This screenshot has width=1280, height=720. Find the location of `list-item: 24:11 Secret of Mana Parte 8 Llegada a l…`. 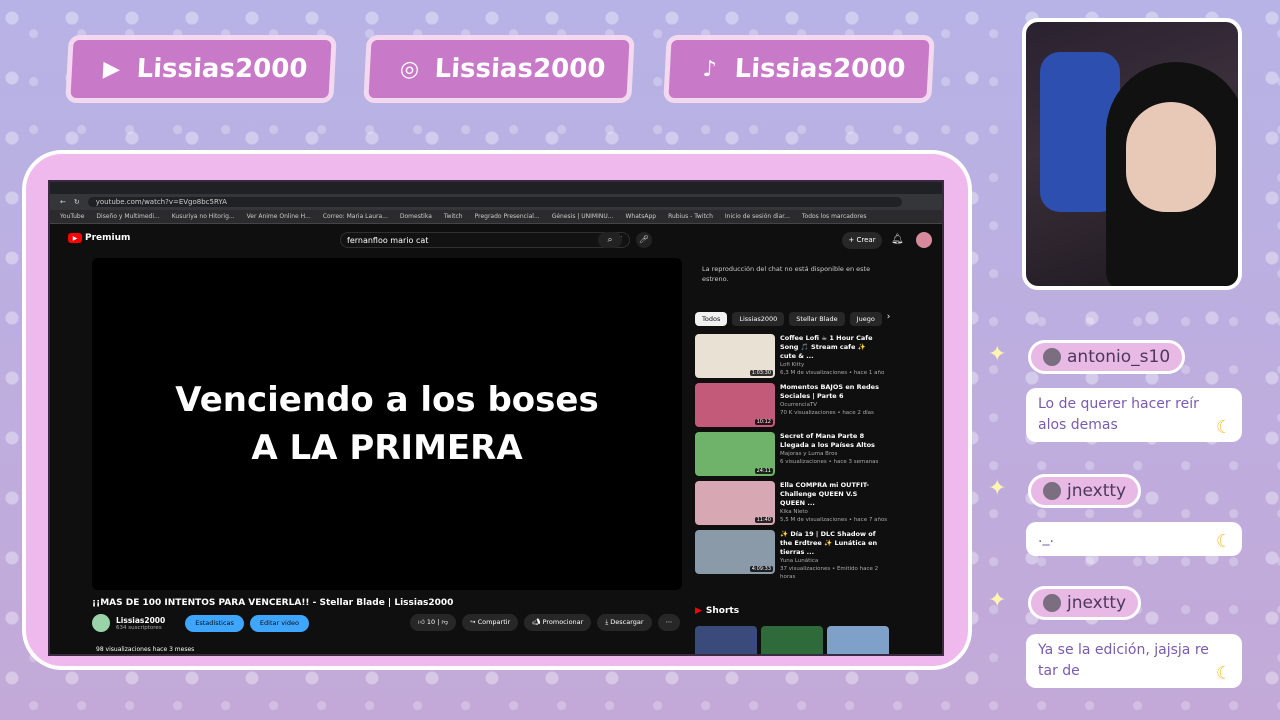

list-item: 24:11 Secret of Mana Parte 8 Llegada a l… is located at coordinates (795, 456).